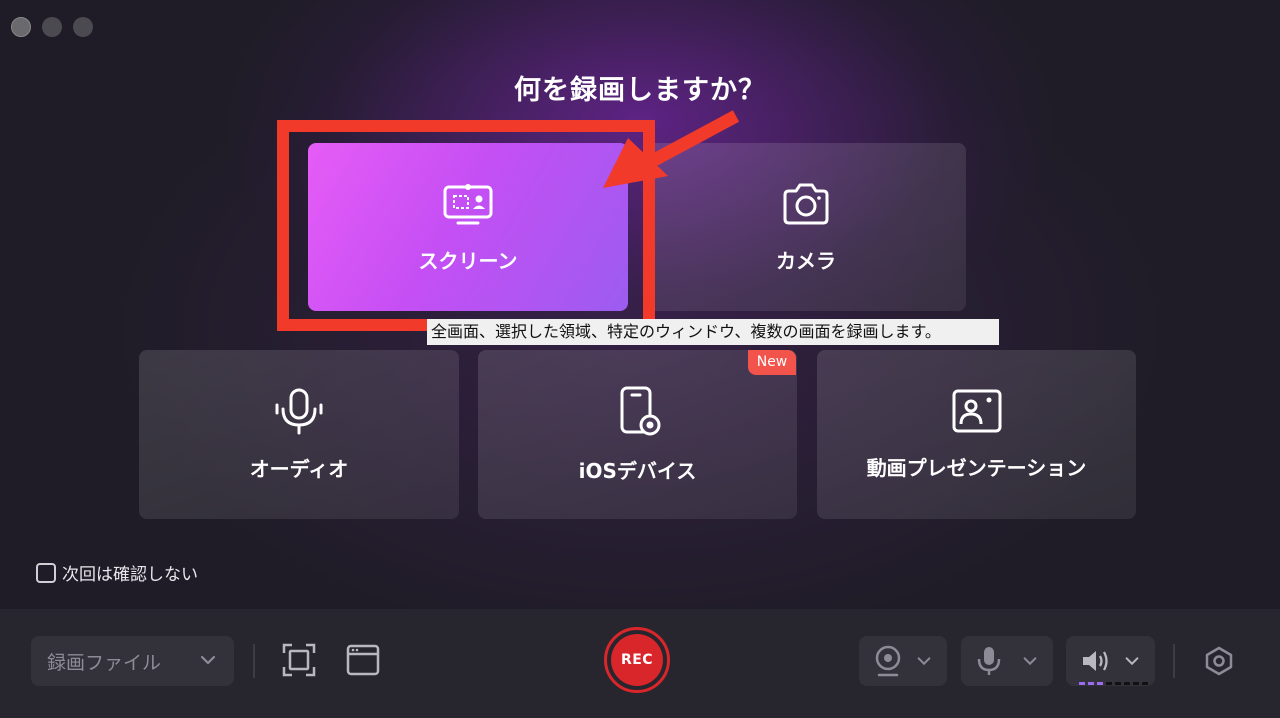  Describe the element at coordinates (640, 411) in the screenshot. I see `ios-device-icon` at that location.